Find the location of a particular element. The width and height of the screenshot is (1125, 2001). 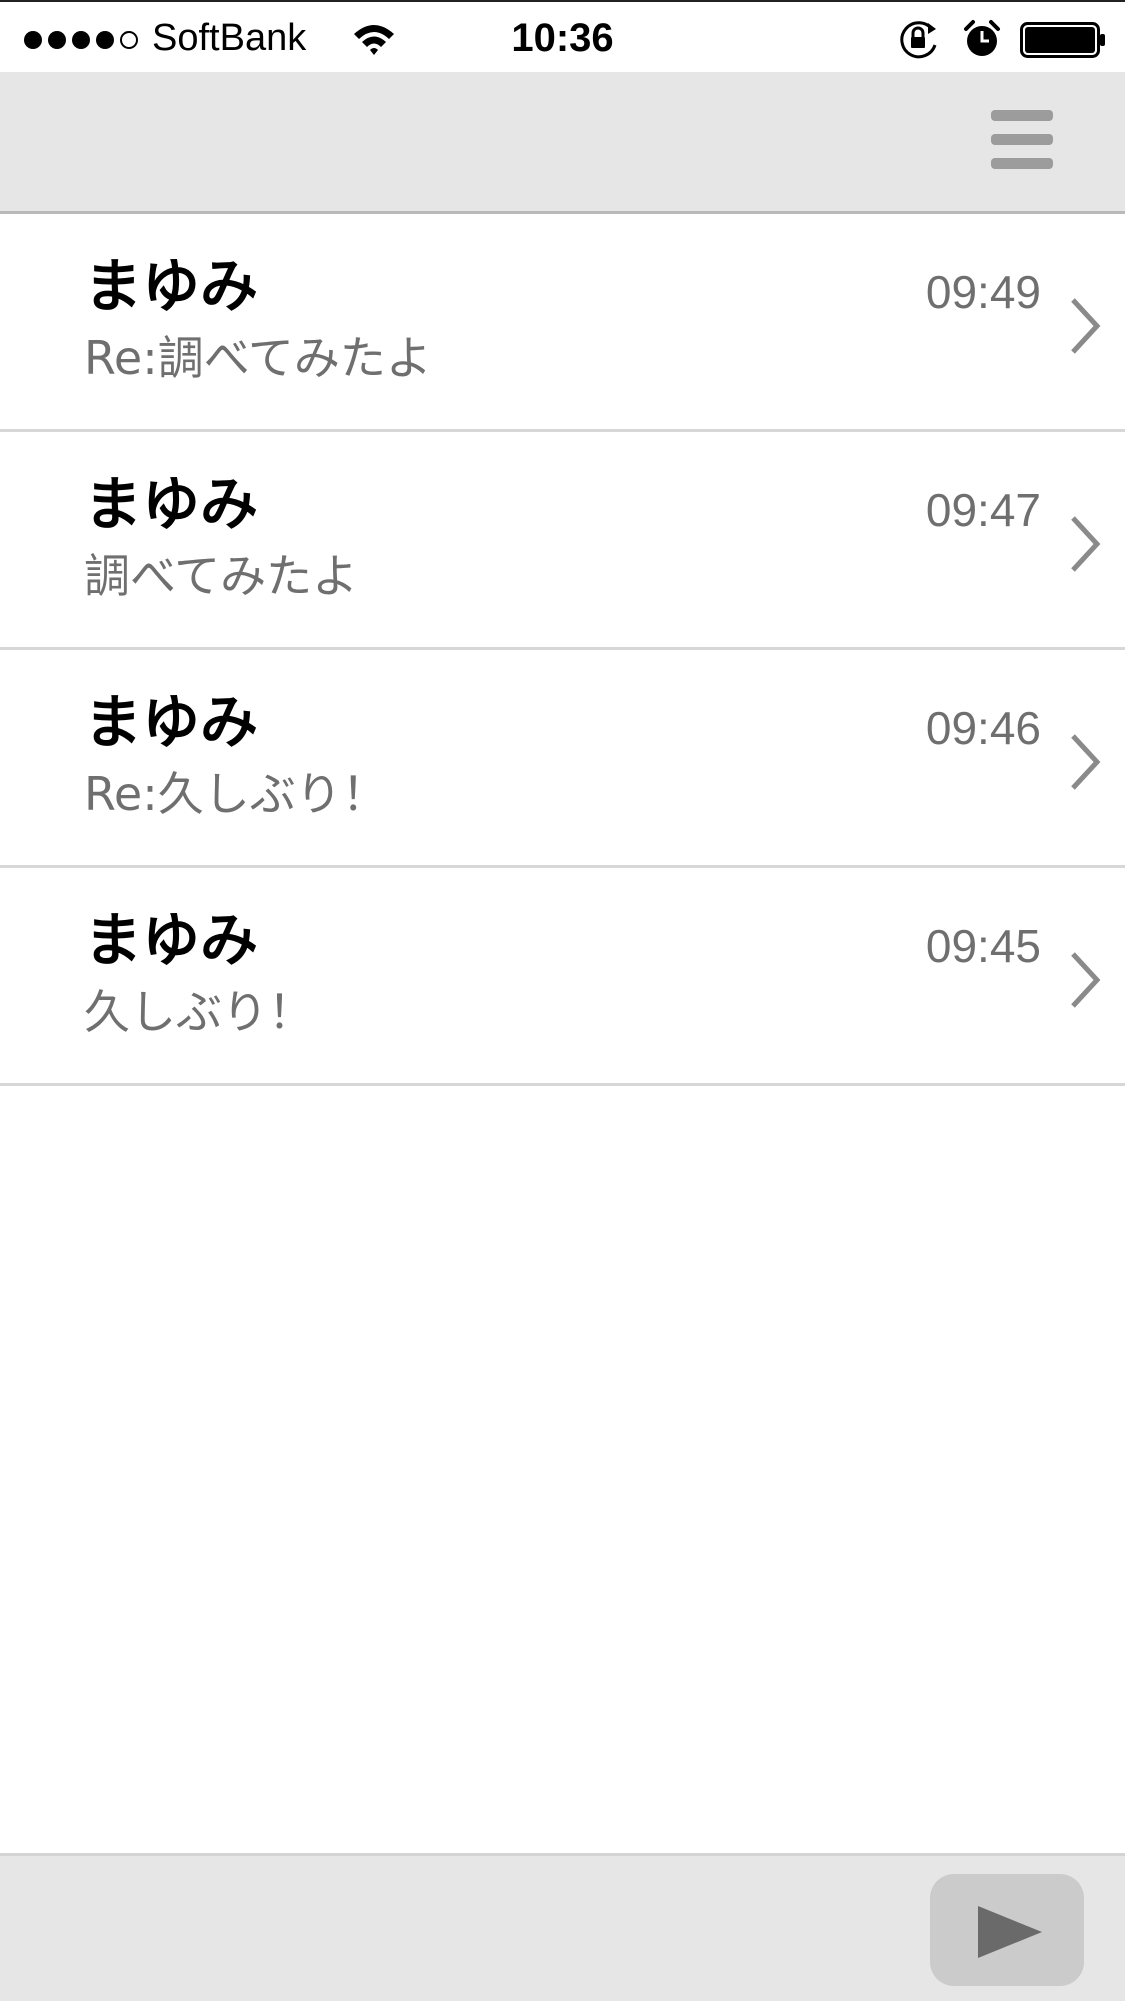

message-row: まゆみ Re:調べてみたよ 09:49 is located at coordinates (562, 323).